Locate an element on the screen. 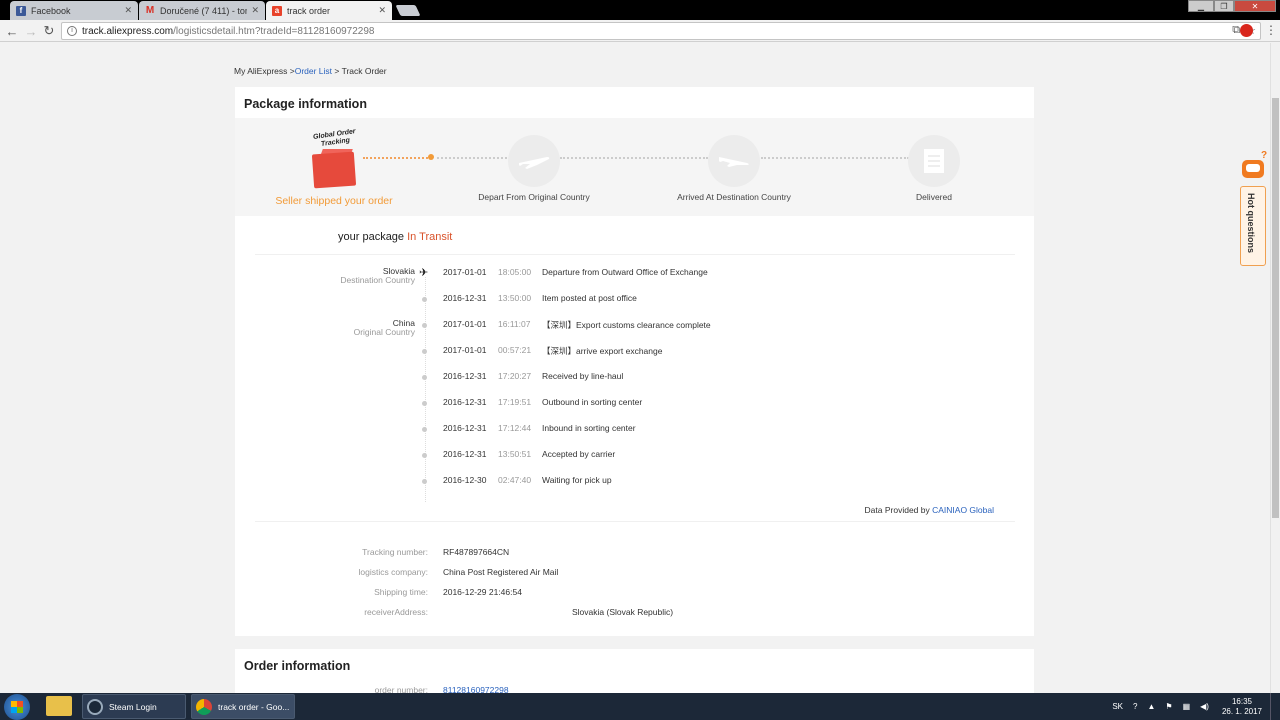 The height and width of the screenshot is (720, 1280). help-icon: ? is located at coordinates (1135, 706).